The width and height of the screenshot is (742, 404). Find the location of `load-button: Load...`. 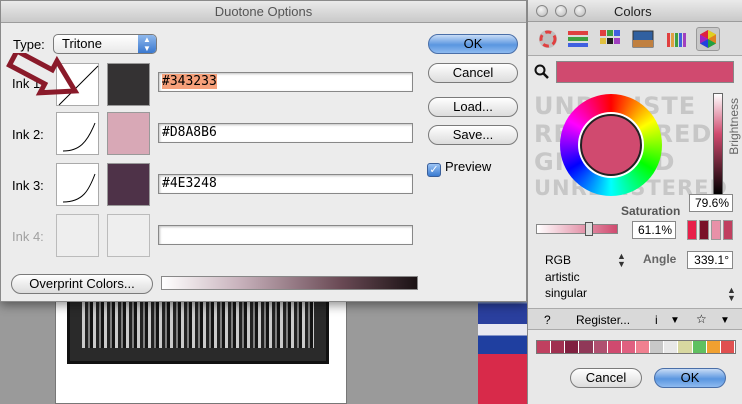

load-button: Load... is located at coordinates (473, 107).